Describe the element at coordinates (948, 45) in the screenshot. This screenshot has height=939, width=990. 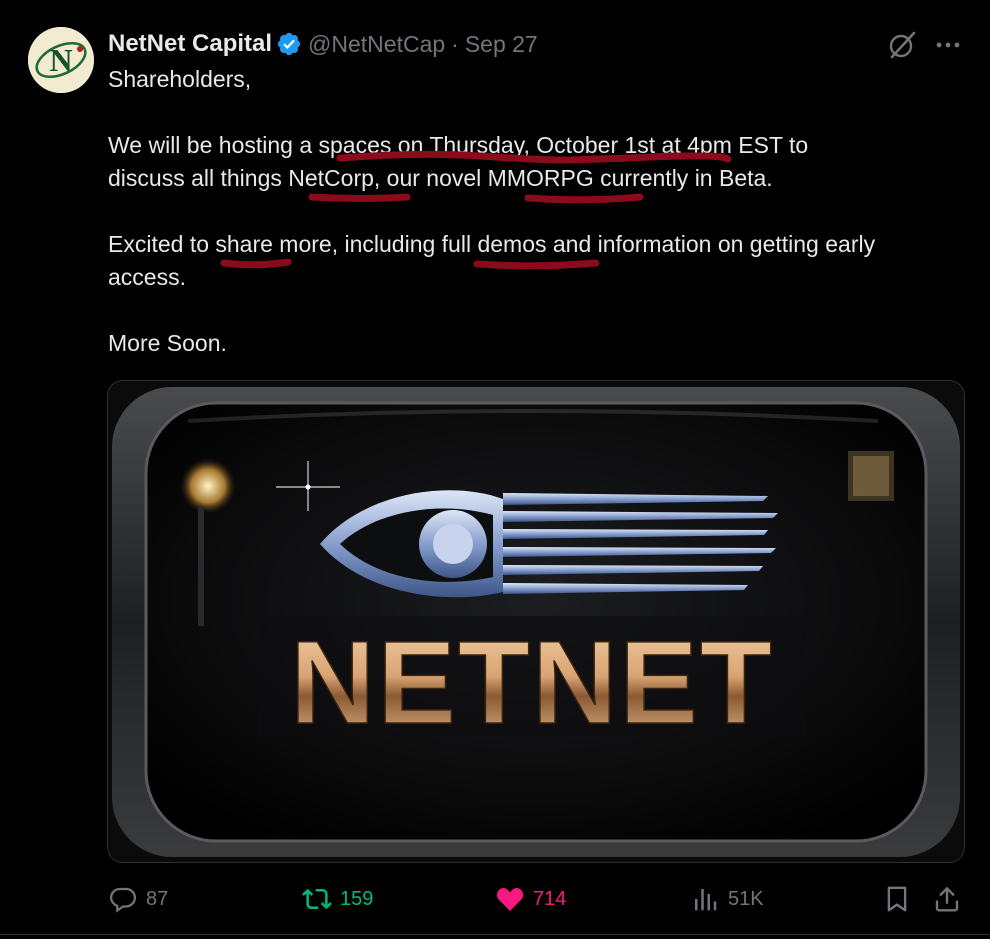
I see `more-options-icon` at that location.